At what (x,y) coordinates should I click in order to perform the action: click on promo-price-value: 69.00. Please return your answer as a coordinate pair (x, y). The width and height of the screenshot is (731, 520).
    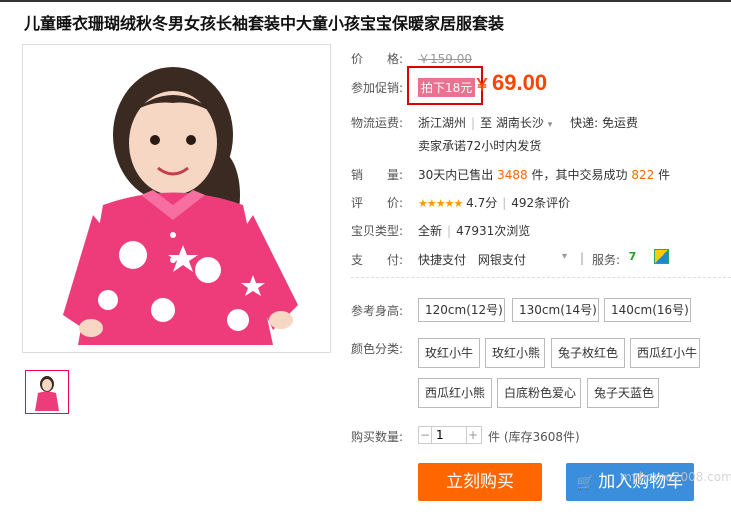
    Looking at the image, I should click on (520, 82).